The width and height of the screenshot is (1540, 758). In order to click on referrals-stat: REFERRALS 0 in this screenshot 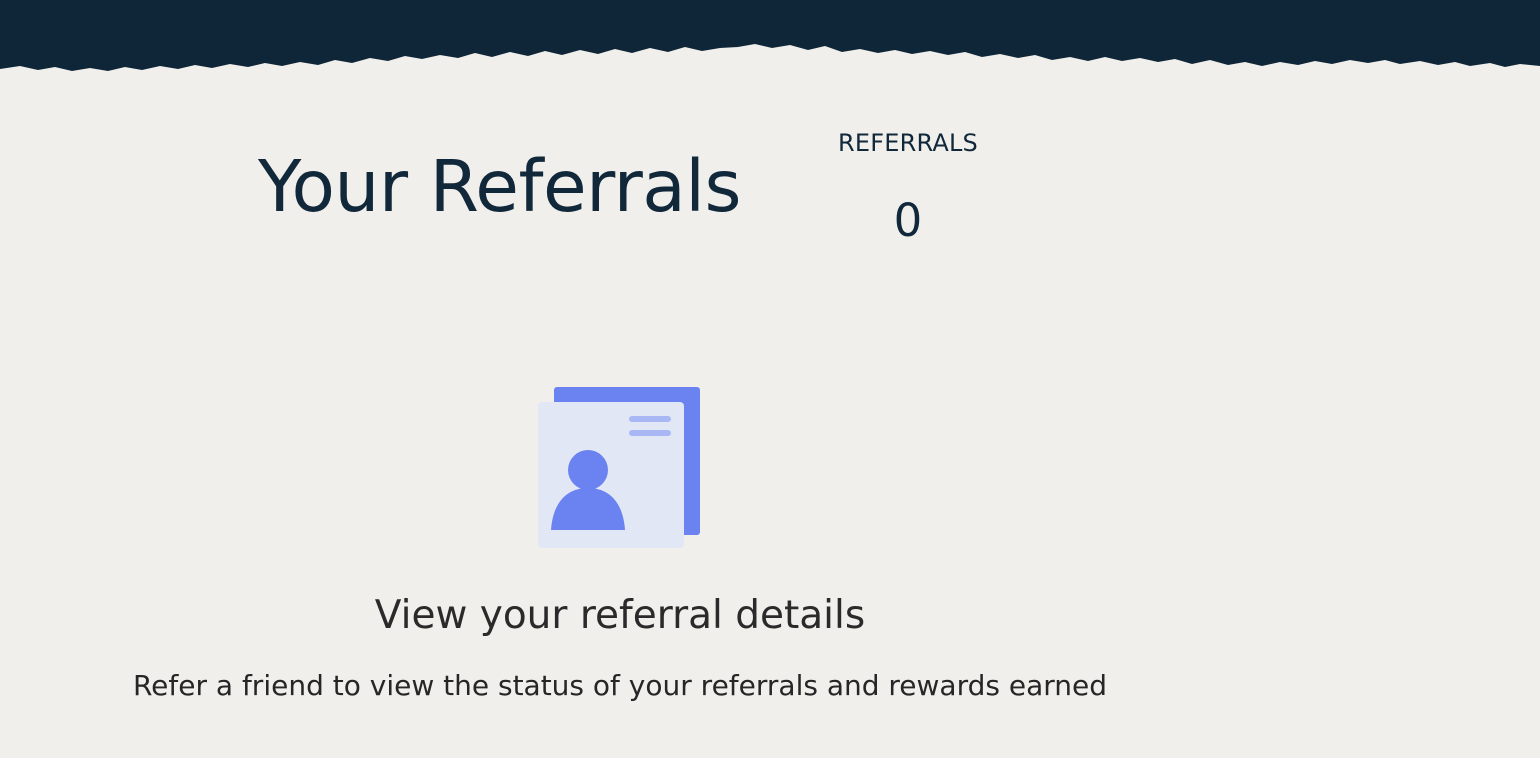, I will do `click(908, 185)`.